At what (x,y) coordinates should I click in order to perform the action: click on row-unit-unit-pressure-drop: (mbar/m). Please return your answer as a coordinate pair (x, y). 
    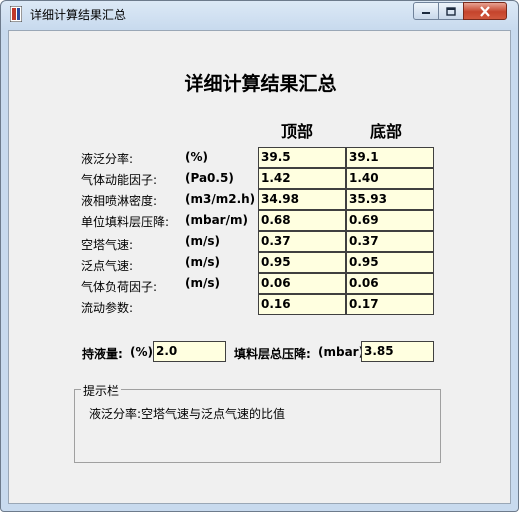
    Looking at the image, I should click on (216, 220).